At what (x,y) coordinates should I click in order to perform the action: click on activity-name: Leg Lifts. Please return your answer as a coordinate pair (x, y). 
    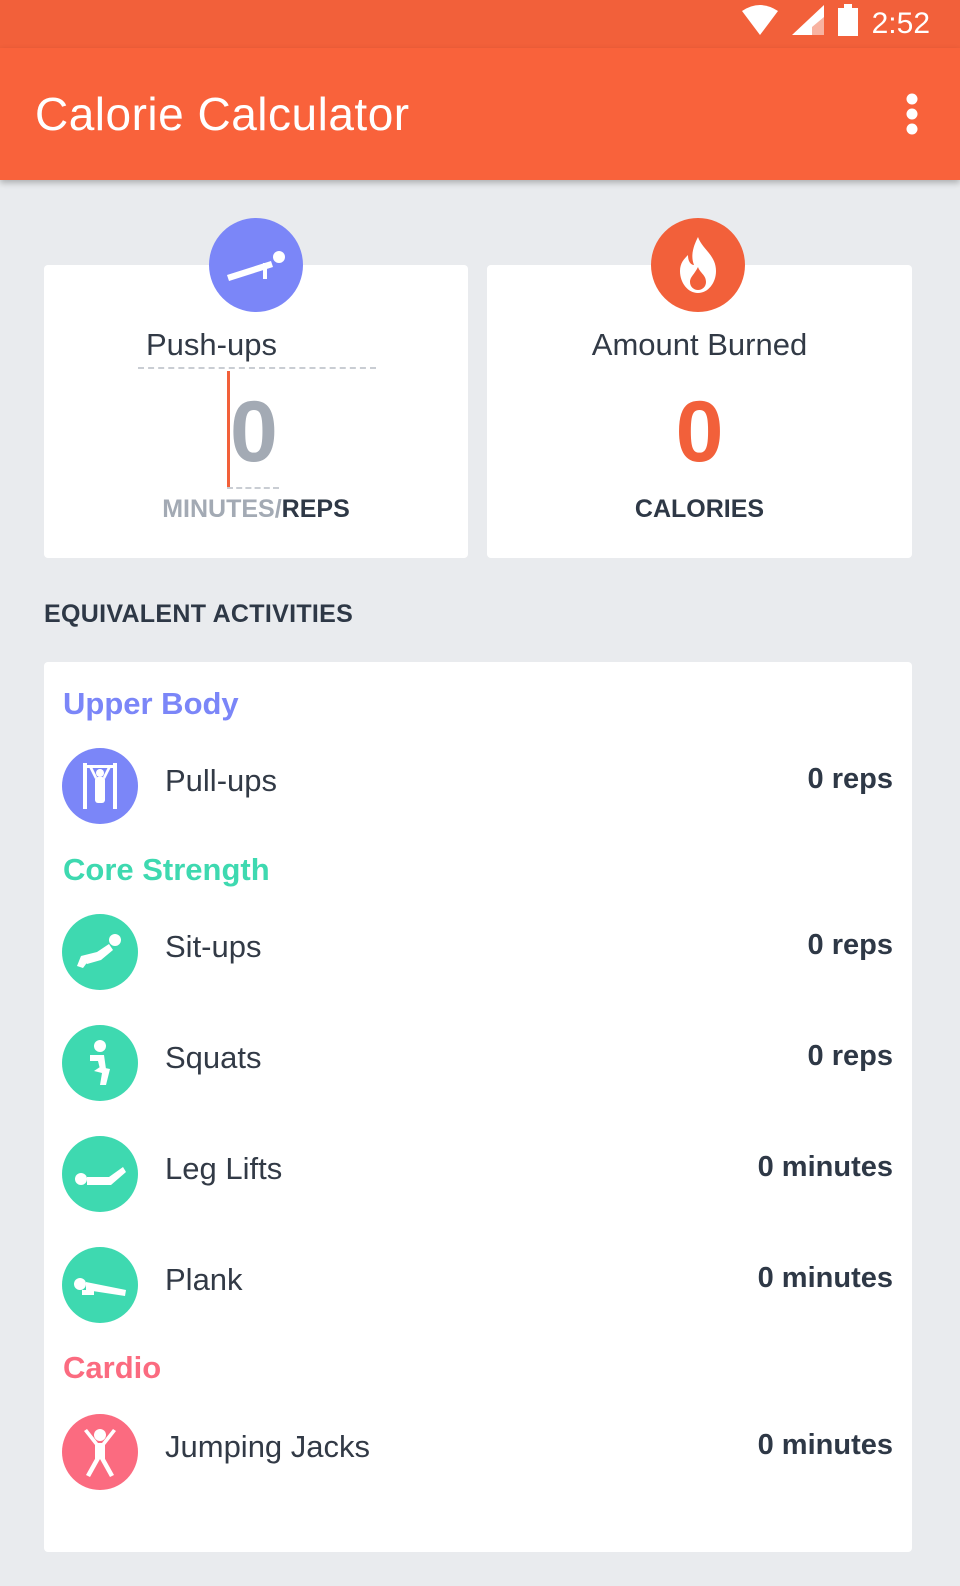
    Looking at the image, I should click on (224, 1168).